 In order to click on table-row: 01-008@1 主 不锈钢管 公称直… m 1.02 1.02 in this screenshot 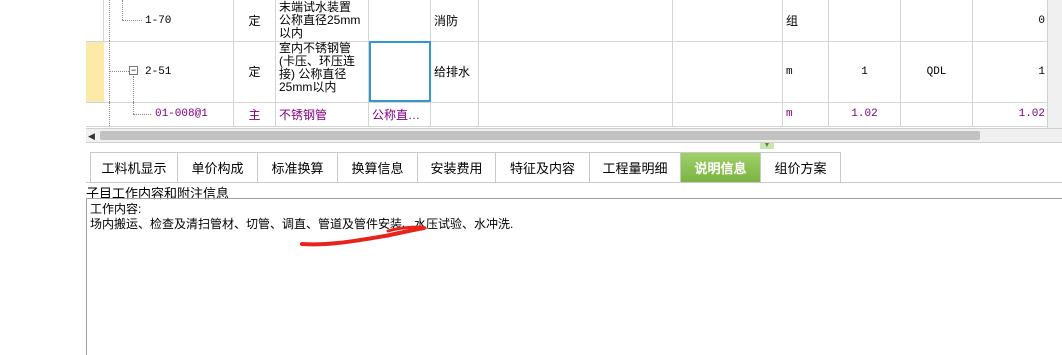, I will do `click(574, 114)`.